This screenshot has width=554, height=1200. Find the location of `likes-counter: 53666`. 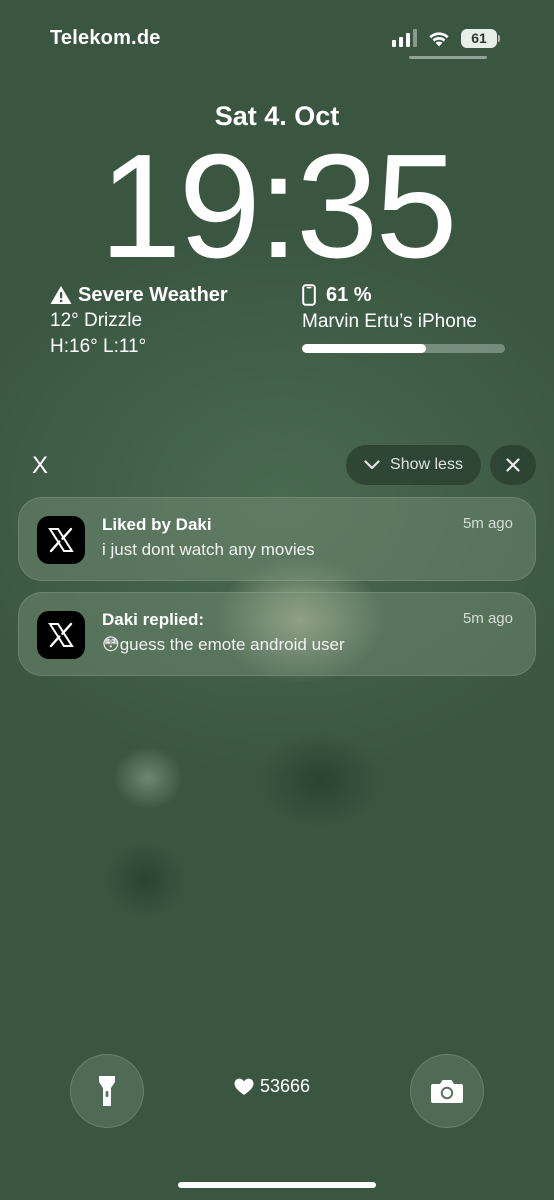

likes-counter: 53666 is located at coordinates (272, 1086).